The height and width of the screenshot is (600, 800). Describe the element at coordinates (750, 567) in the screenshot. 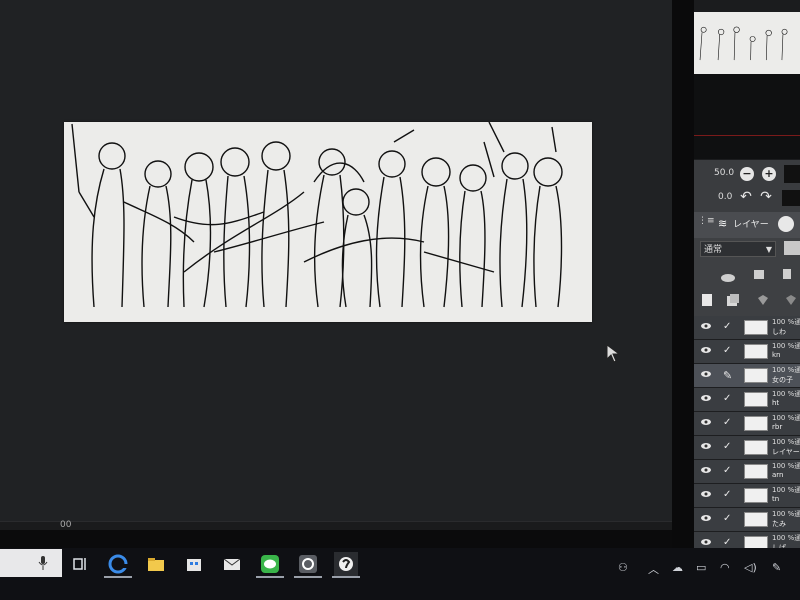

I see `volume-icon: ◁)` at that location.